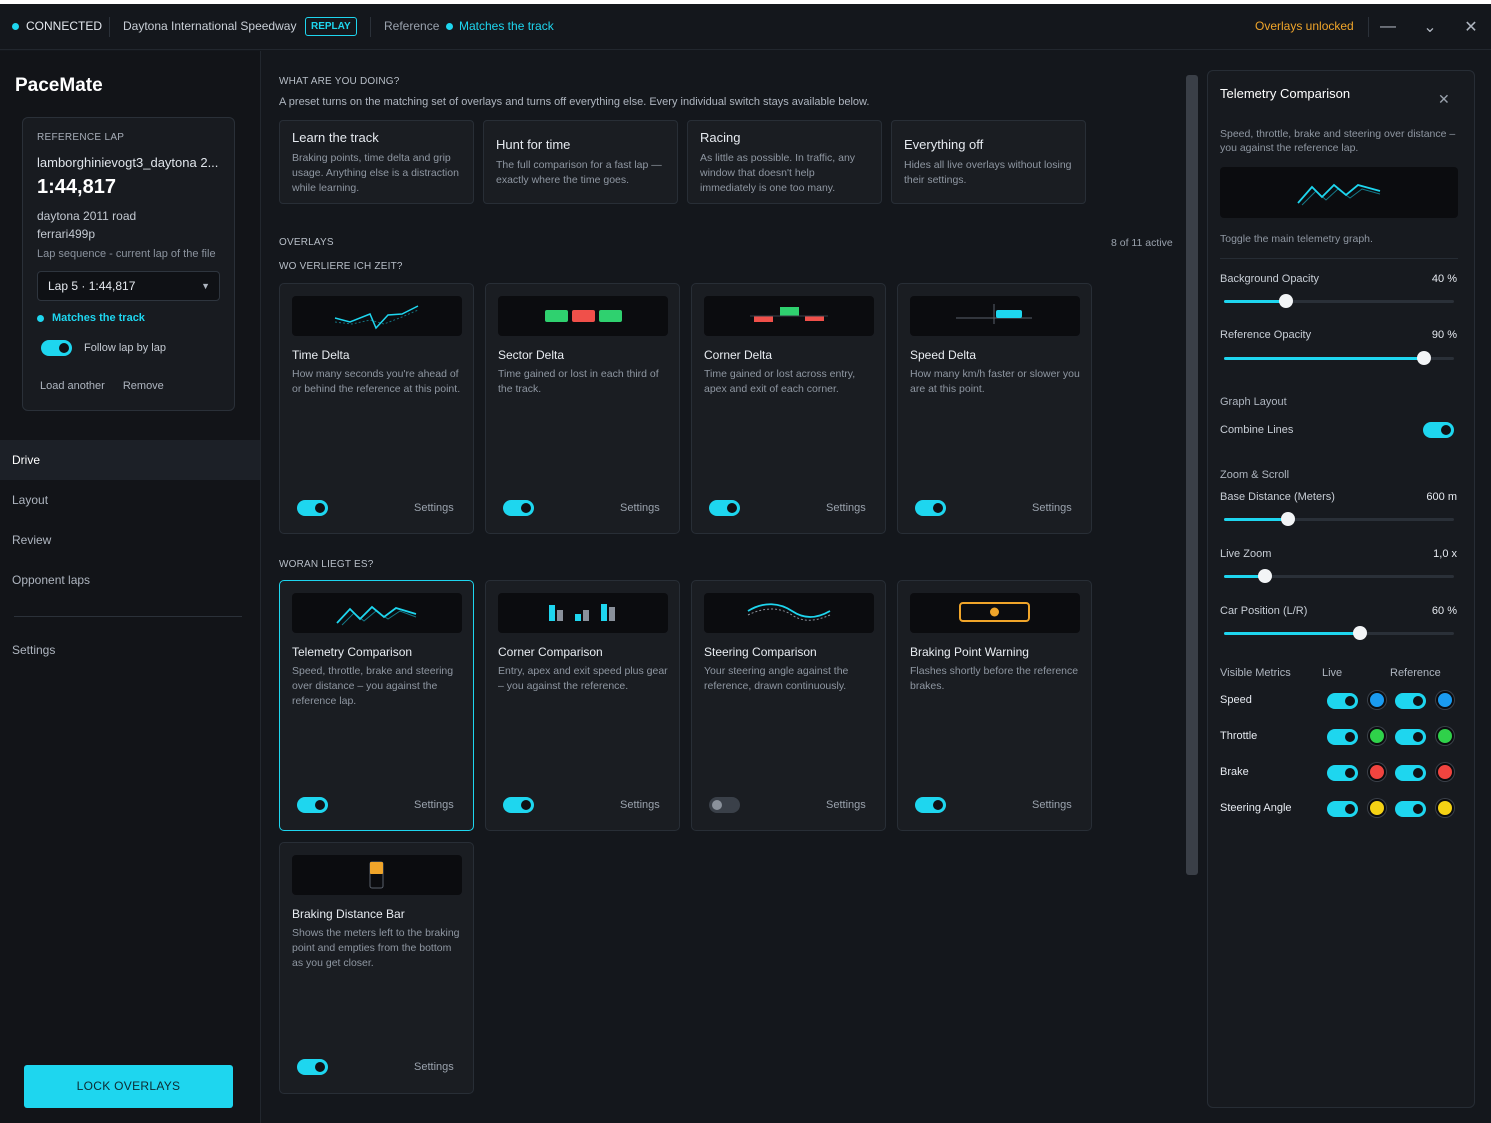 The image size is (1491, 1123). What do you see at coordinates (1339, 301) in the screenshot?
I see `bg-opacity-slider` at bounding box center [1339, 301].